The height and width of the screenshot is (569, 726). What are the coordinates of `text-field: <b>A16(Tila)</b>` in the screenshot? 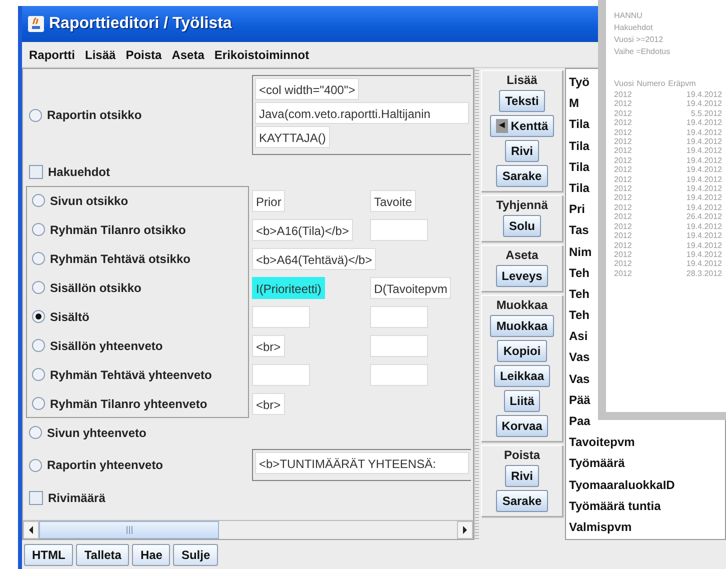 It's located at (302, 229).